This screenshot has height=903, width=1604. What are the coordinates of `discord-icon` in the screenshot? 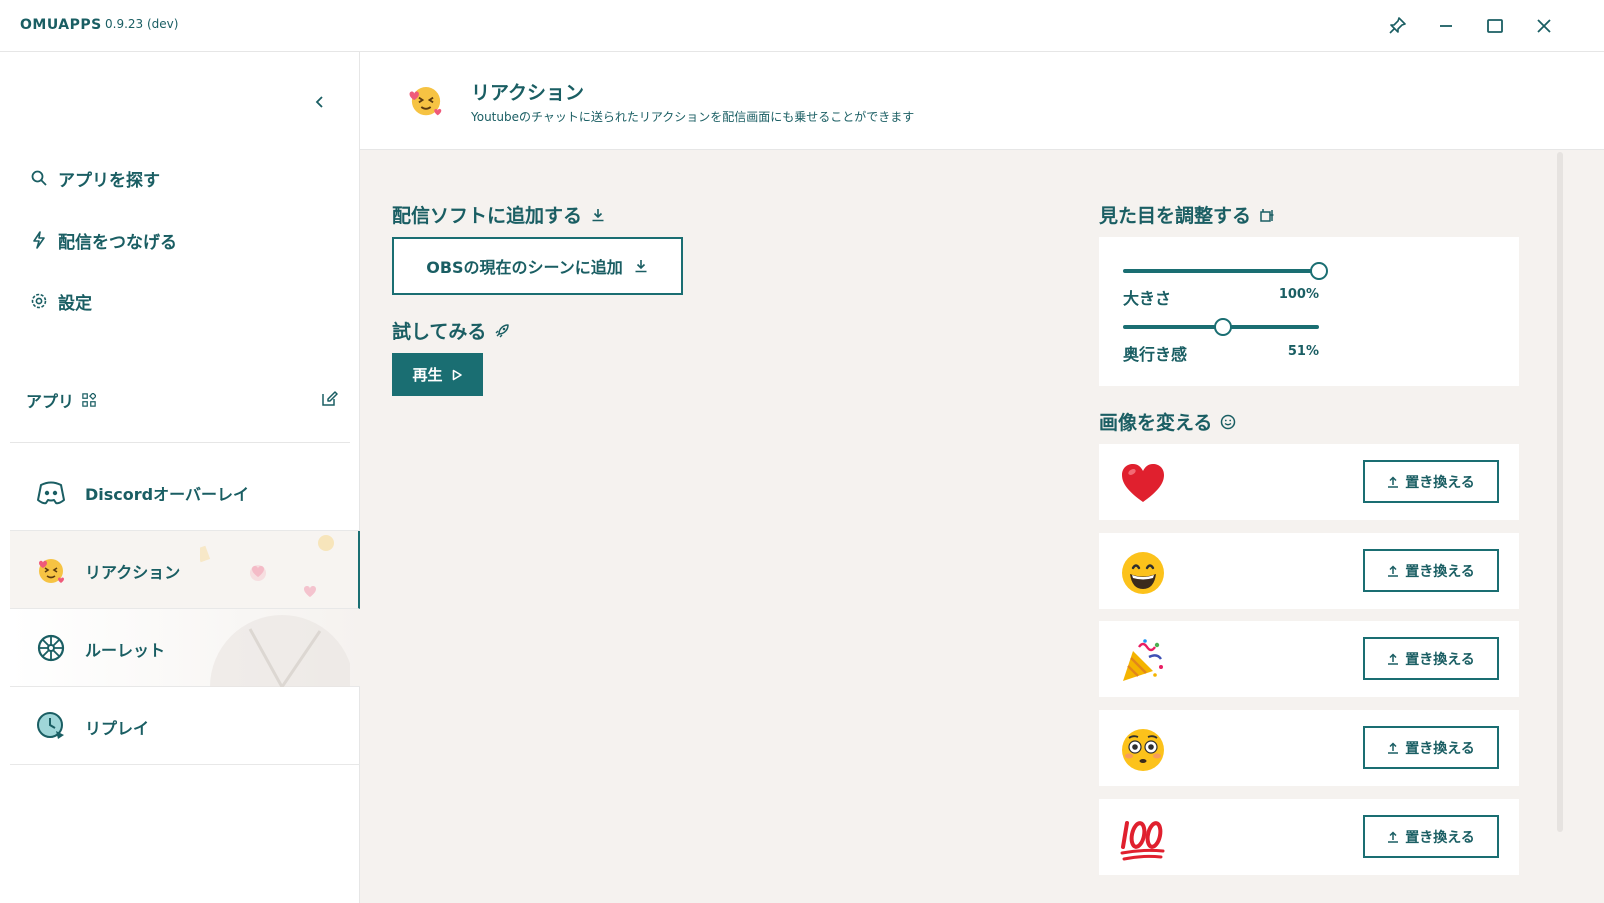 It's located at (51, 493).